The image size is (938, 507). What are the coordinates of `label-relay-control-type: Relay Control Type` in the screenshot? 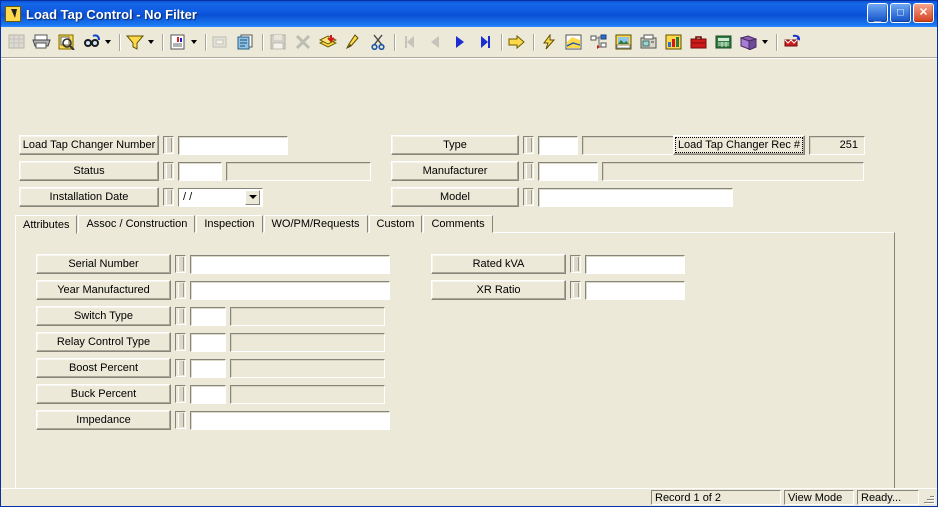 It's located at (103, 342).